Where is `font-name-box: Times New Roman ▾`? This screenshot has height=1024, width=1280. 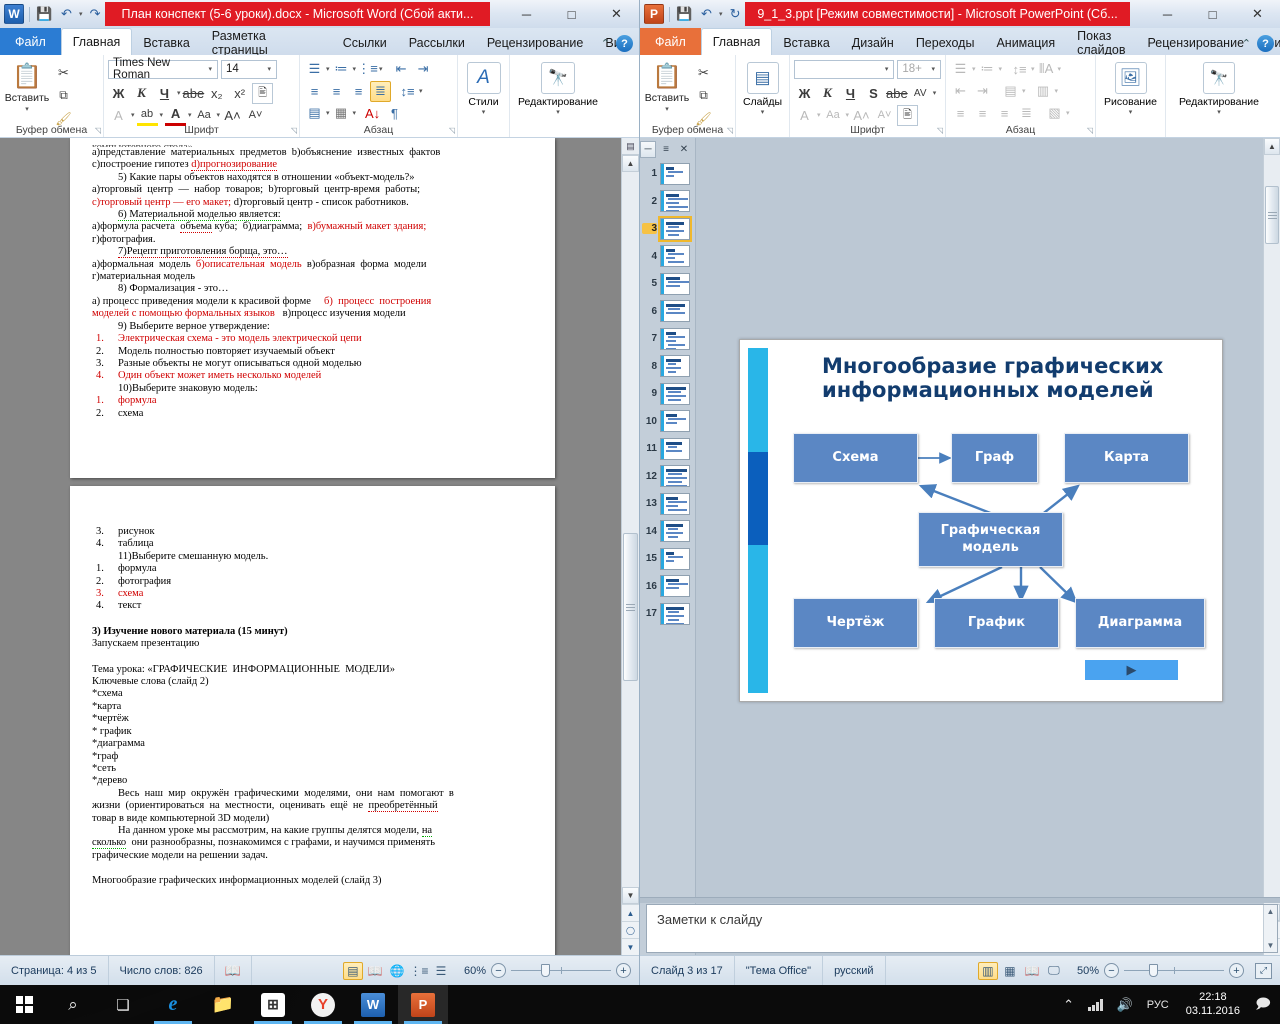
font-name-box: Times New Roman ▾ is located at coordinates (163, 69).